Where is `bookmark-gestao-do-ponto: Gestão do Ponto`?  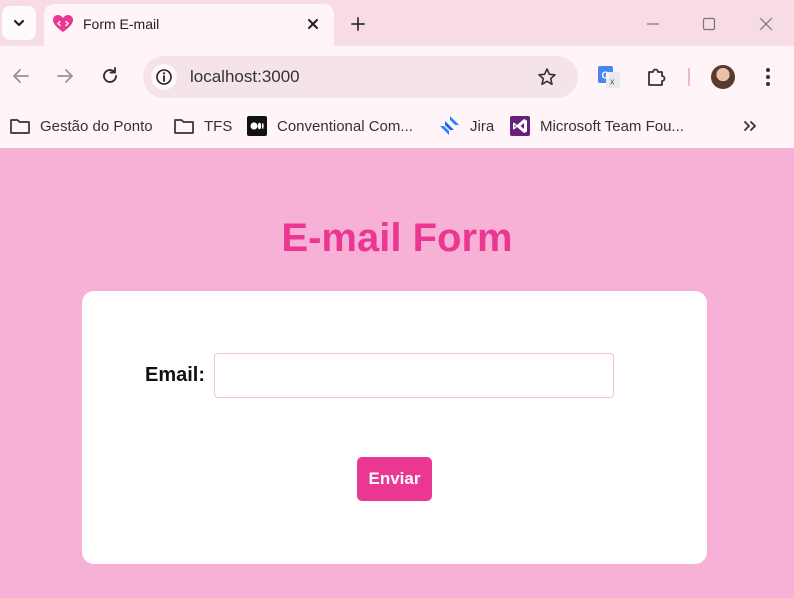
bookmark-gestao-do-ponto: Gestão do Ponto is located at coordinates (81, 126).